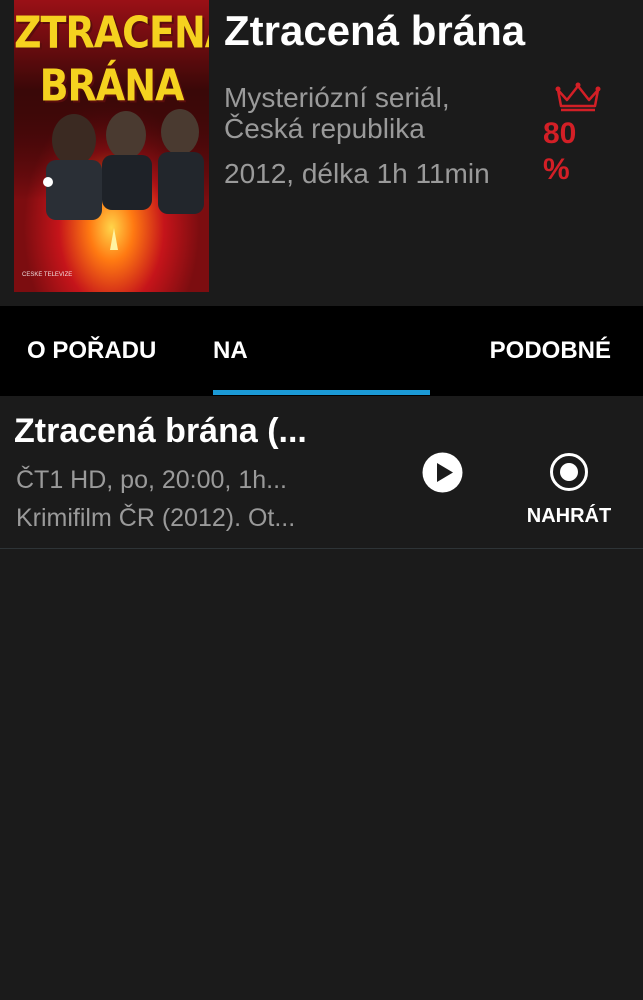 The image size is (643, 1000). I want to click on show-poster: ZTRACENÁ BRÁNA ČESKÉ TELEVIZE, so click(111, 146).